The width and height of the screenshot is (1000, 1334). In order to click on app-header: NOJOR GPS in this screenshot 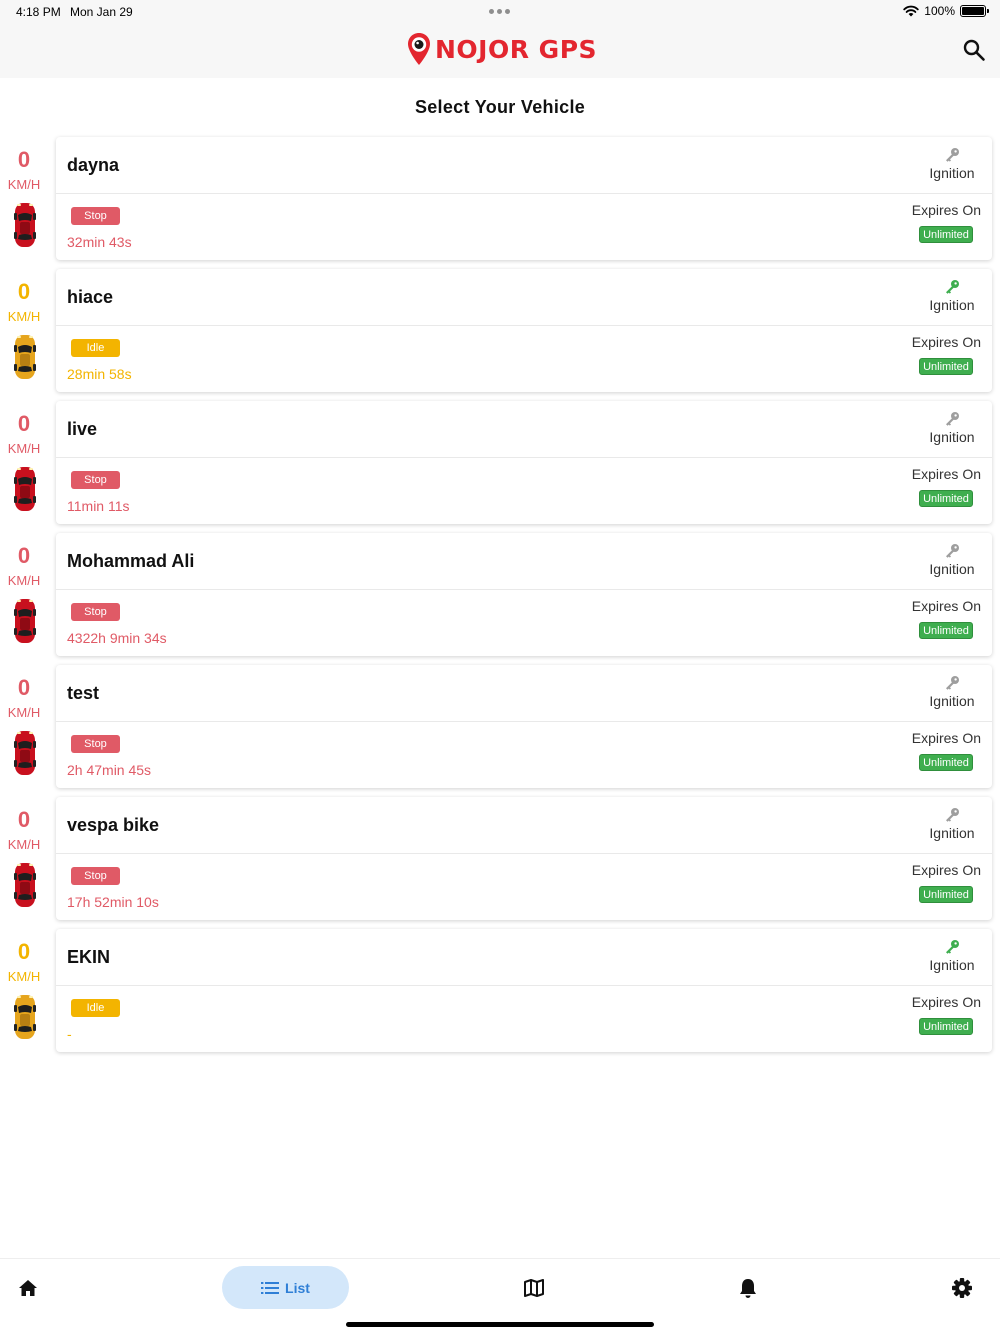, I will do `click(500, 51)`.